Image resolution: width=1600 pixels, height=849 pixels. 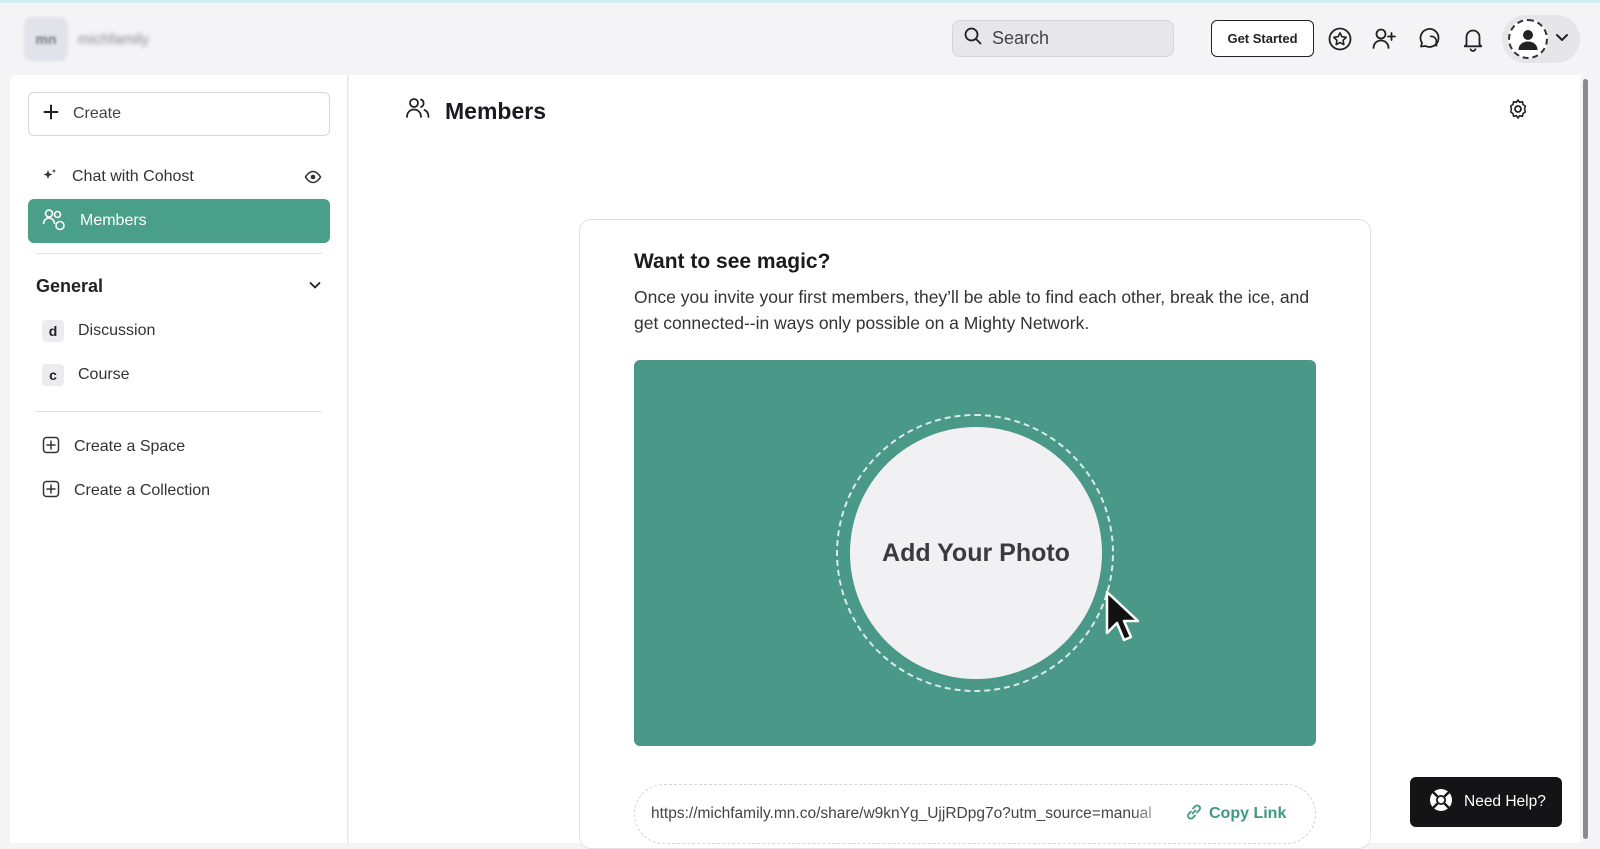 What do you see at coordinates (1077, 38) in the screenshot?
I see `search-input` at bounding box center [1077, 38].